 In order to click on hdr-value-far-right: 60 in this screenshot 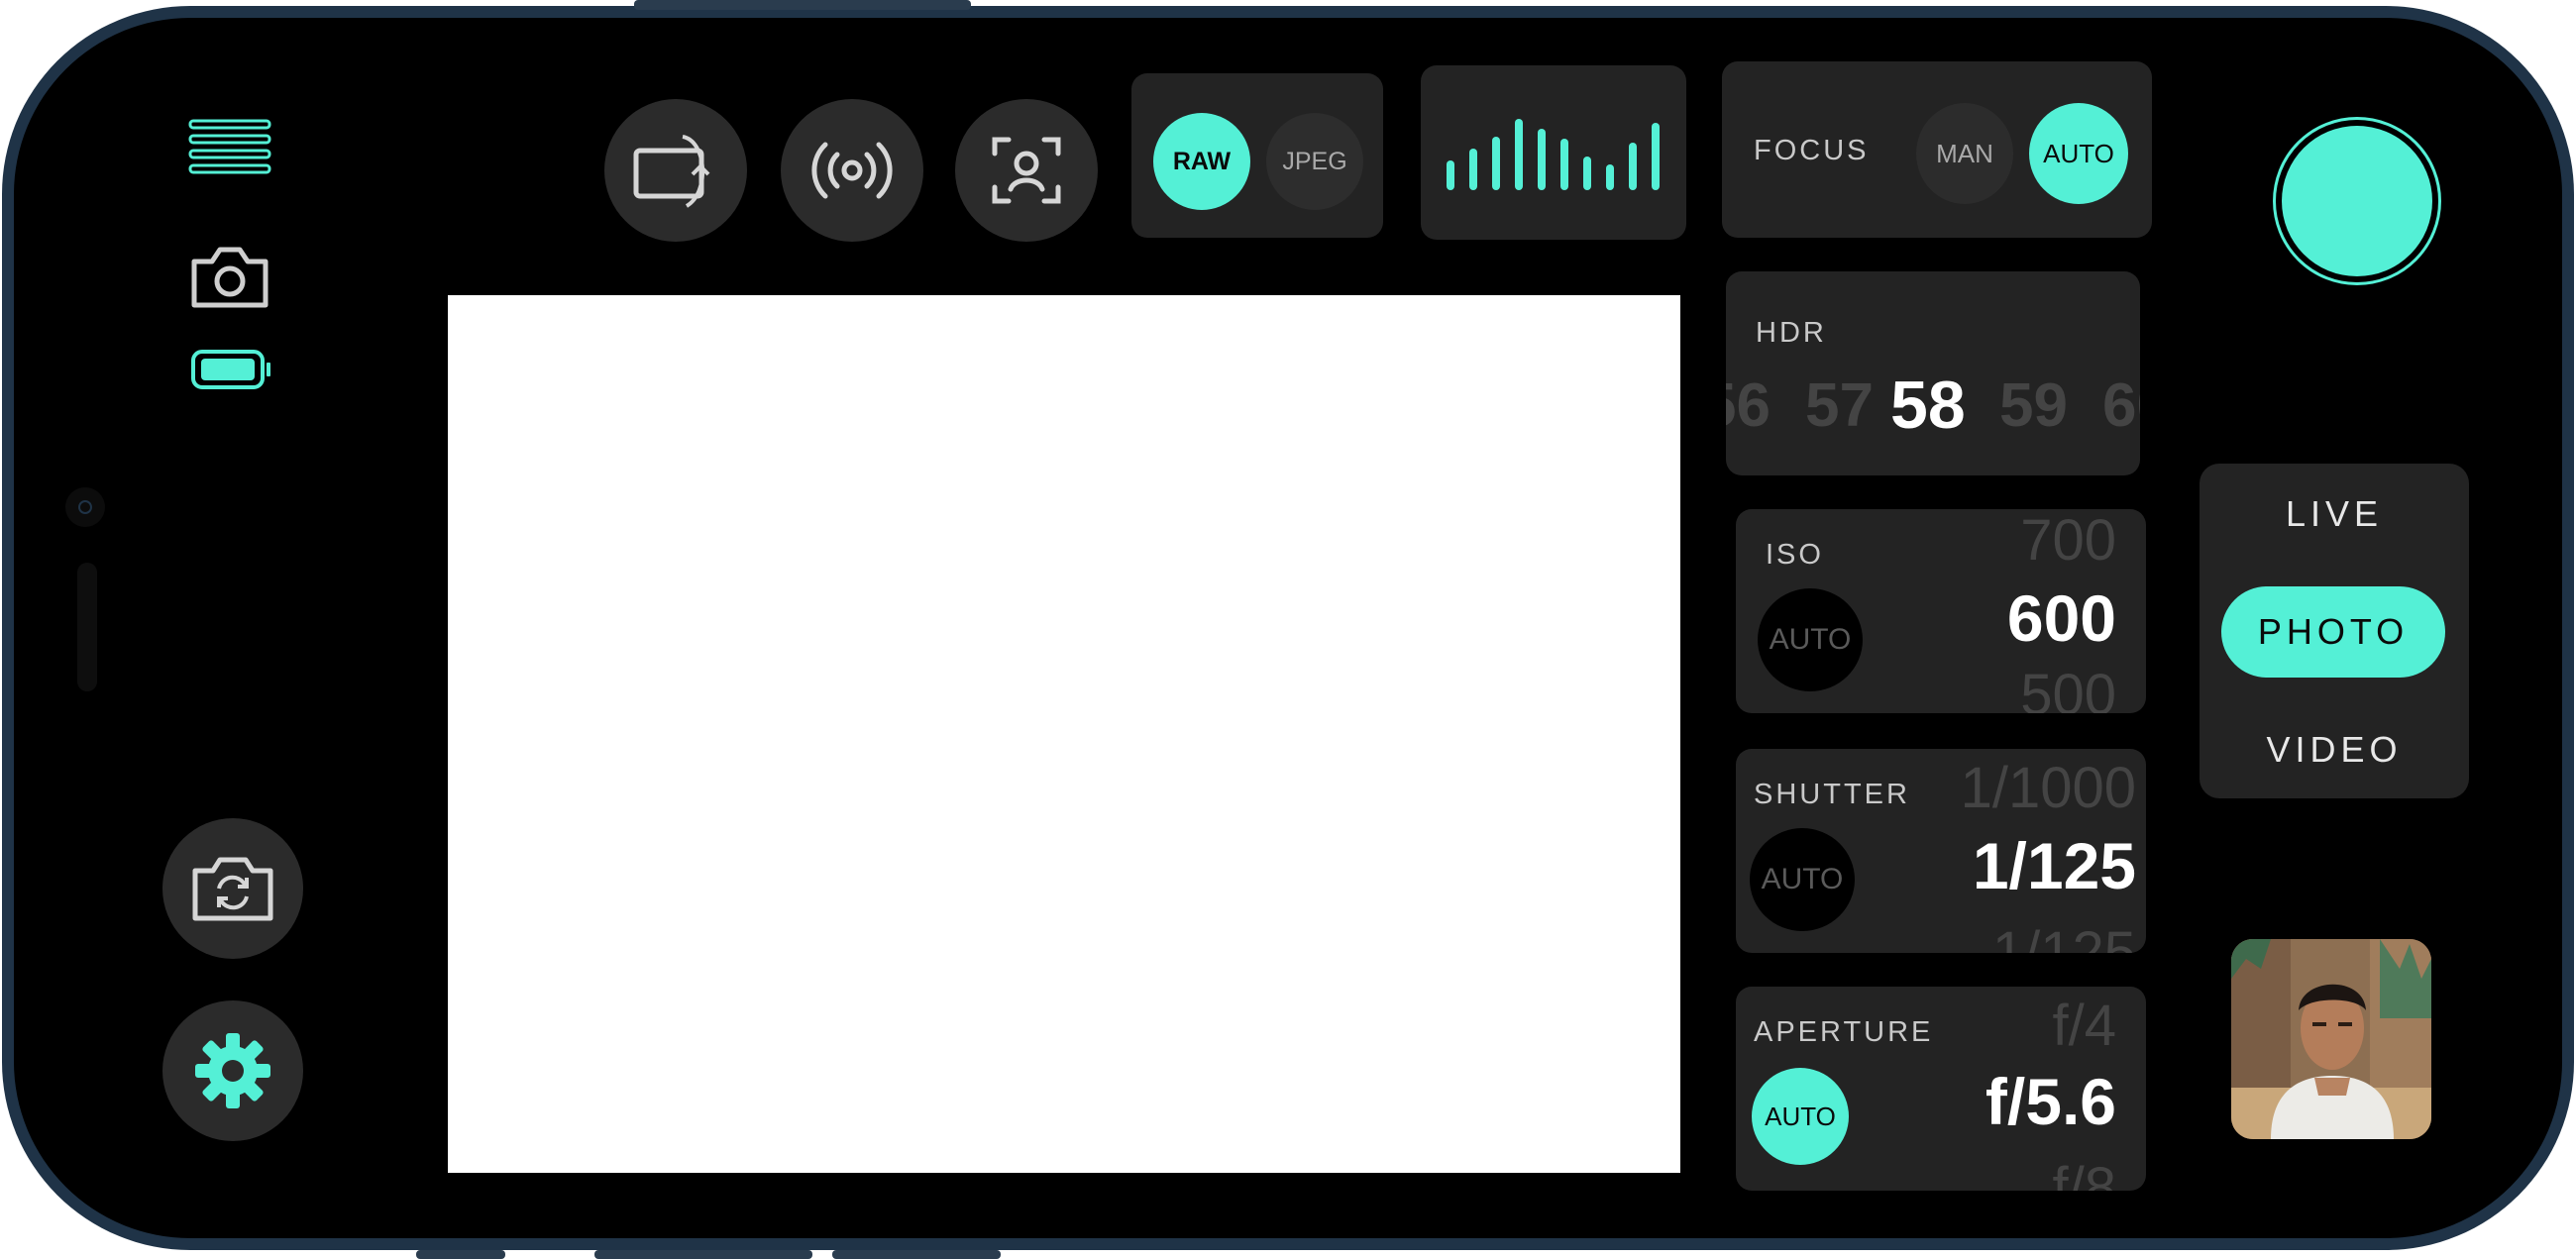, I will do `click(2121, 406)`.